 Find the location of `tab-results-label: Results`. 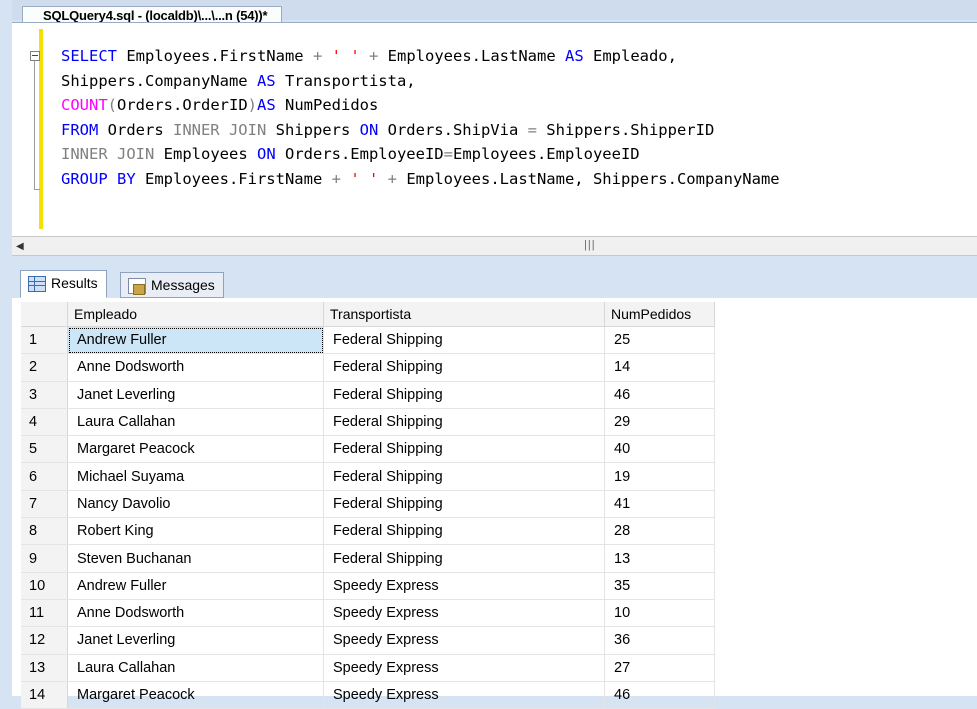

tab-results-label: Results is located at coordinates (74, 283).